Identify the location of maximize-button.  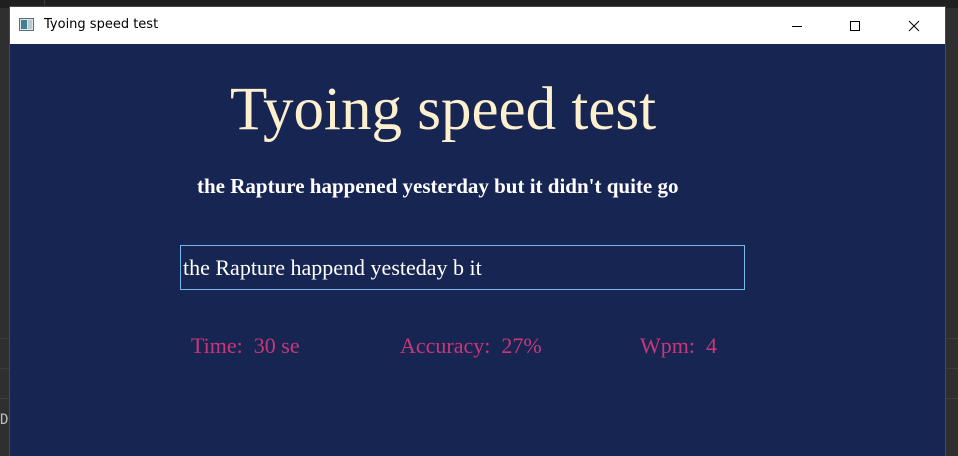
(855, 25).